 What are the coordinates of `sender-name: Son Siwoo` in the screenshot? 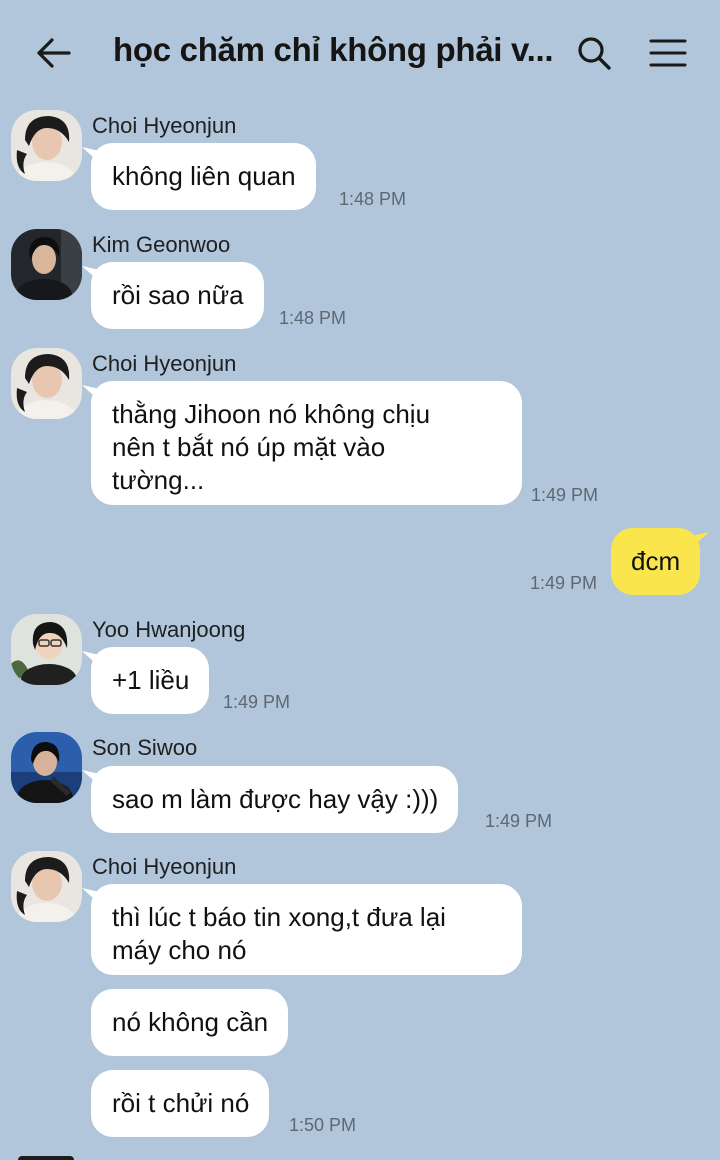 It's located at (145, 747).